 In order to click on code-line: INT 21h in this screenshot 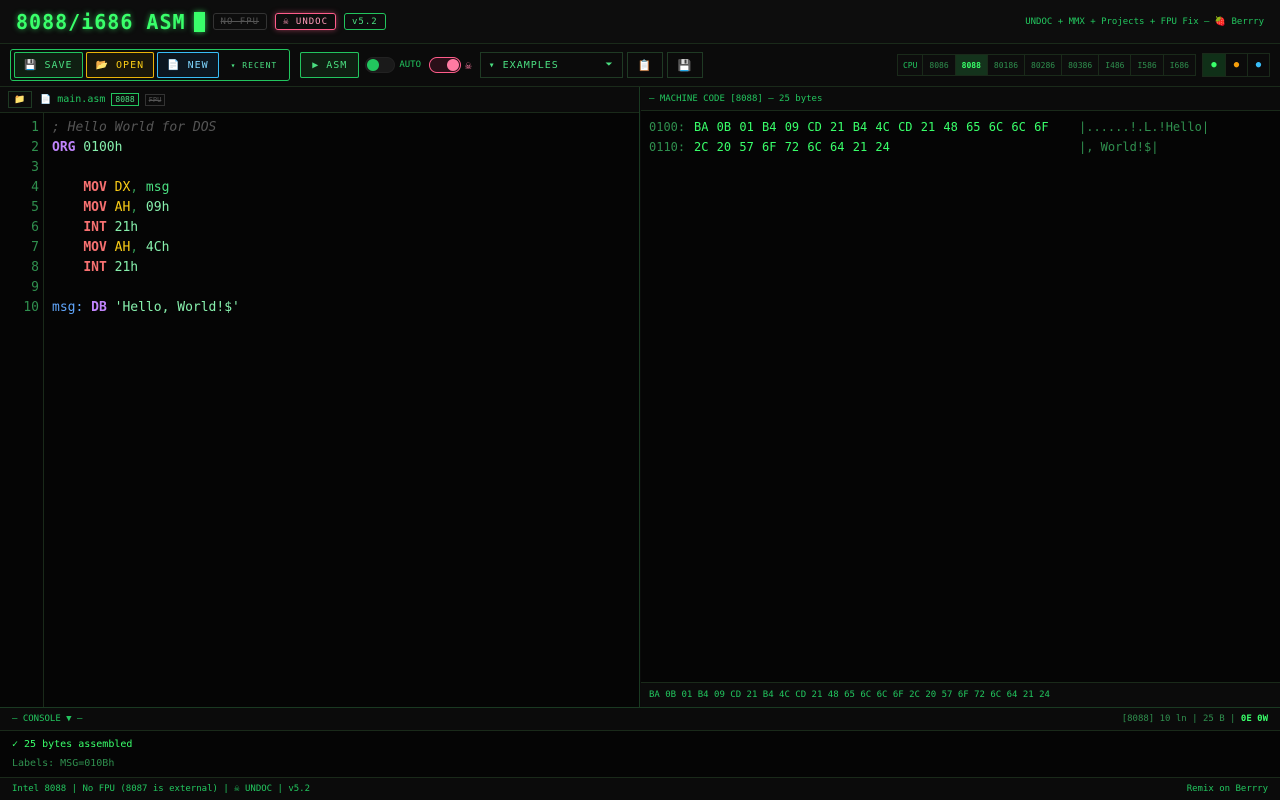, I will do `click(146, 268)`.